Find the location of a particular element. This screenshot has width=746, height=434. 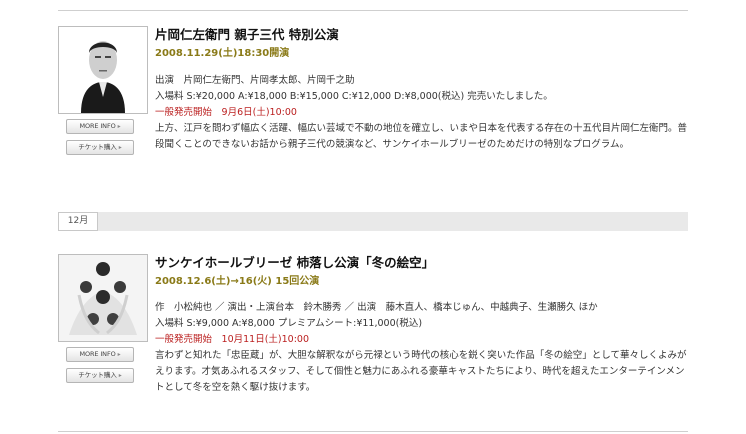

sale-start: 一般発売開始 10月11日(土)10:00 is located at coordinates (421, 340).